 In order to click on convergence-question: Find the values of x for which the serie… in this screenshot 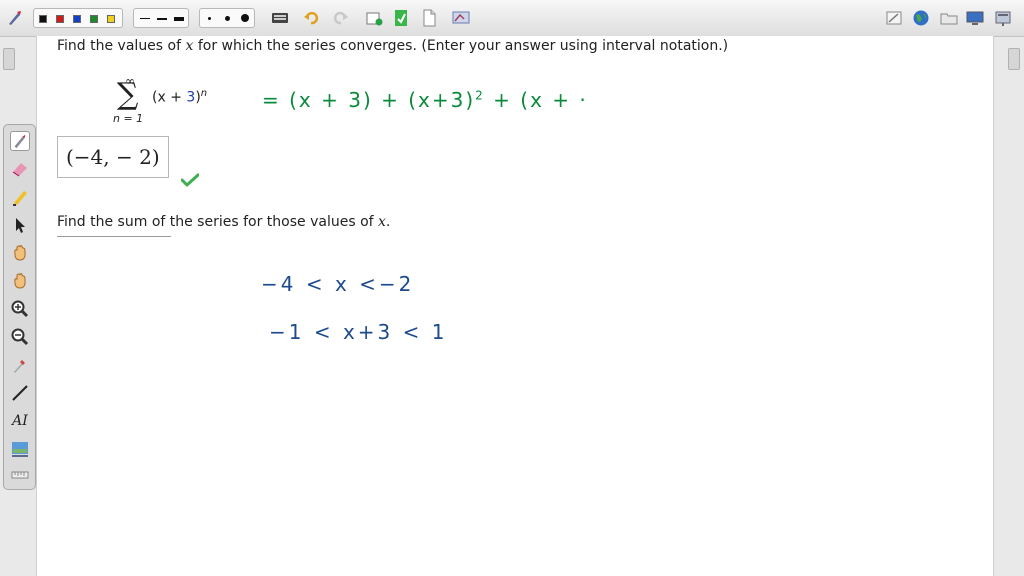, I will do `click(392, 46)`.